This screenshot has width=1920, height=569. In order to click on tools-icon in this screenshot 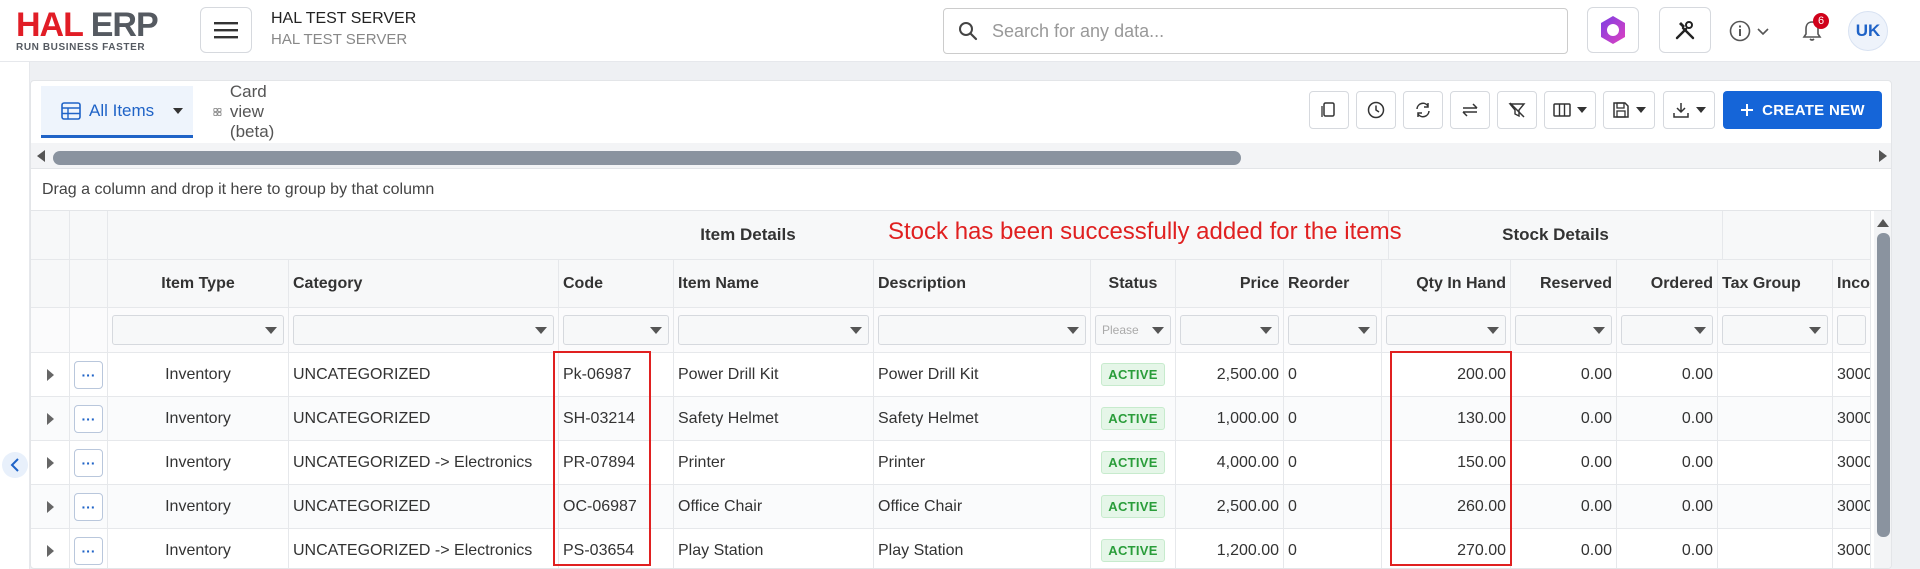, I will do `click(1685, 30)`.